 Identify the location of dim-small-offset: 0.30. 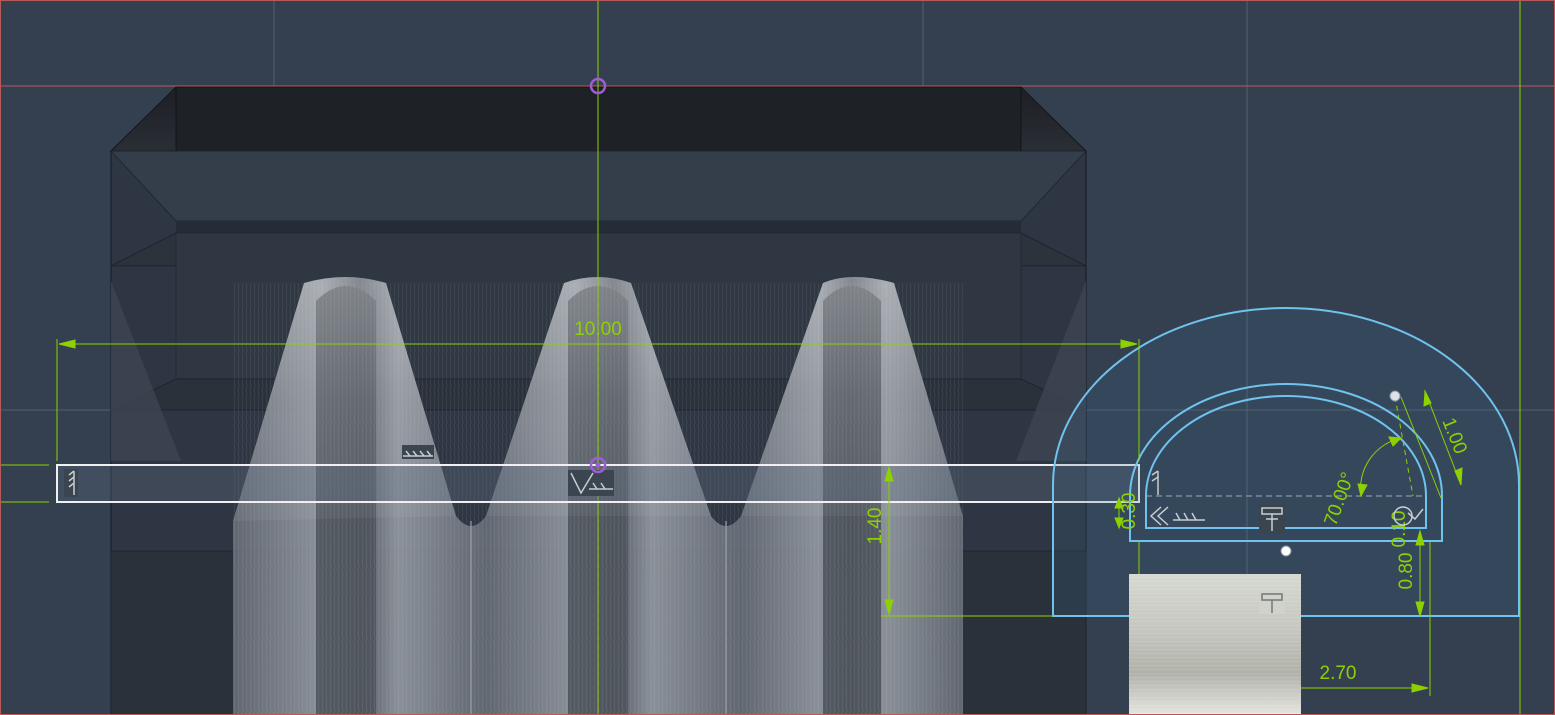
(1129, 511).